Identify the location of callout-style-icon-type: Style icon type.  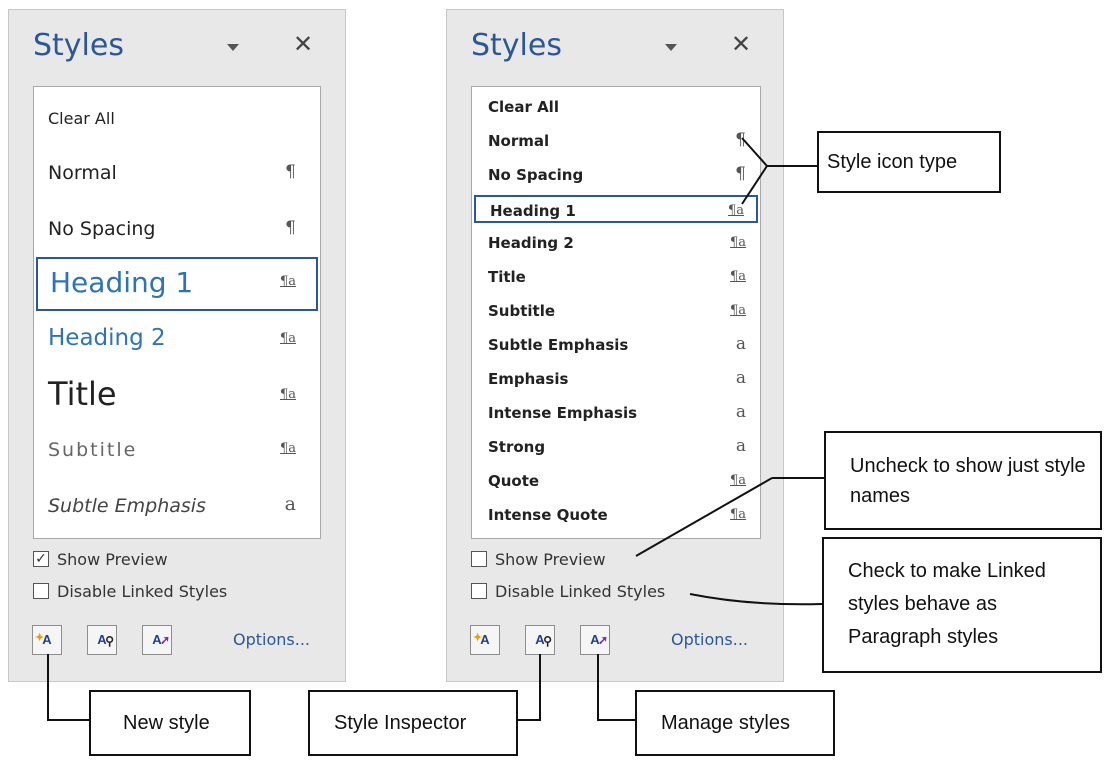
(909, 162).